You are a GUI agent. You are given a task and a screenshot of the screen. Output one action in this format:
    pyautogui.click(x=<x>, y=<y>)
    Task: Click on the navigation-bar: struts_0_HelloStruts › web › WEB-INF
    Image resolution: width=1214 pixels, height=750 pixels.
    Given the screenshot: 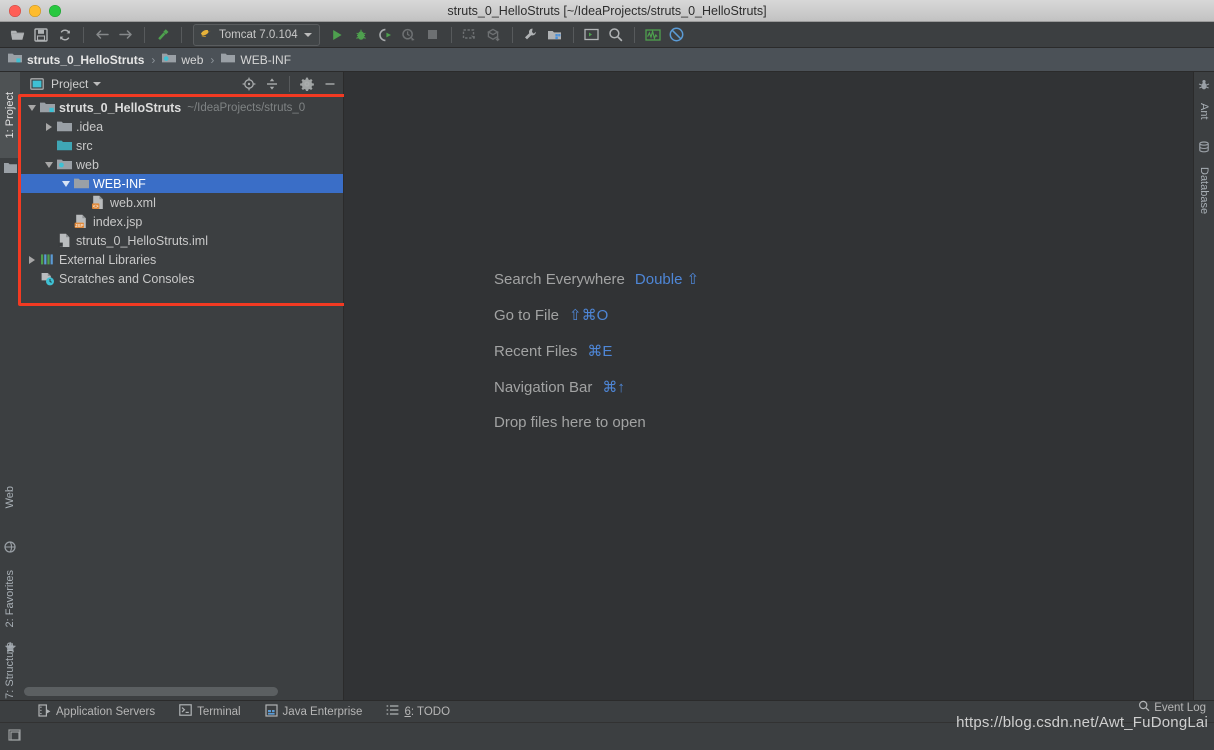 What is the action you would take?
    pyautogui.click(x=607, y=60)
    